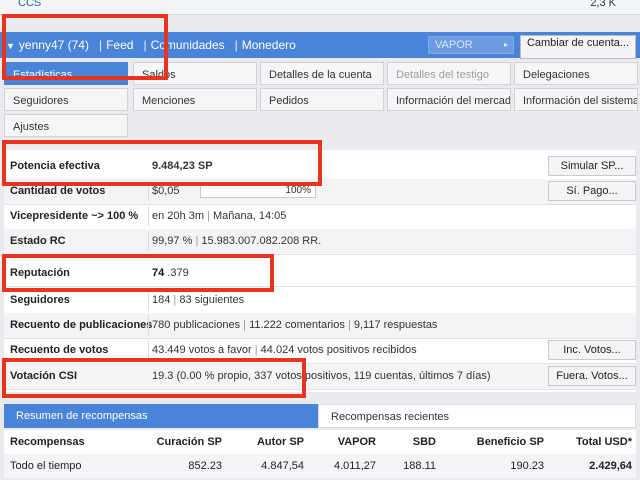  What do you see at coordinates (161, 416) in the screenshot?
I see `tab-rewards-summary: Resumen de recompensas` at bounding box center [161, 416].